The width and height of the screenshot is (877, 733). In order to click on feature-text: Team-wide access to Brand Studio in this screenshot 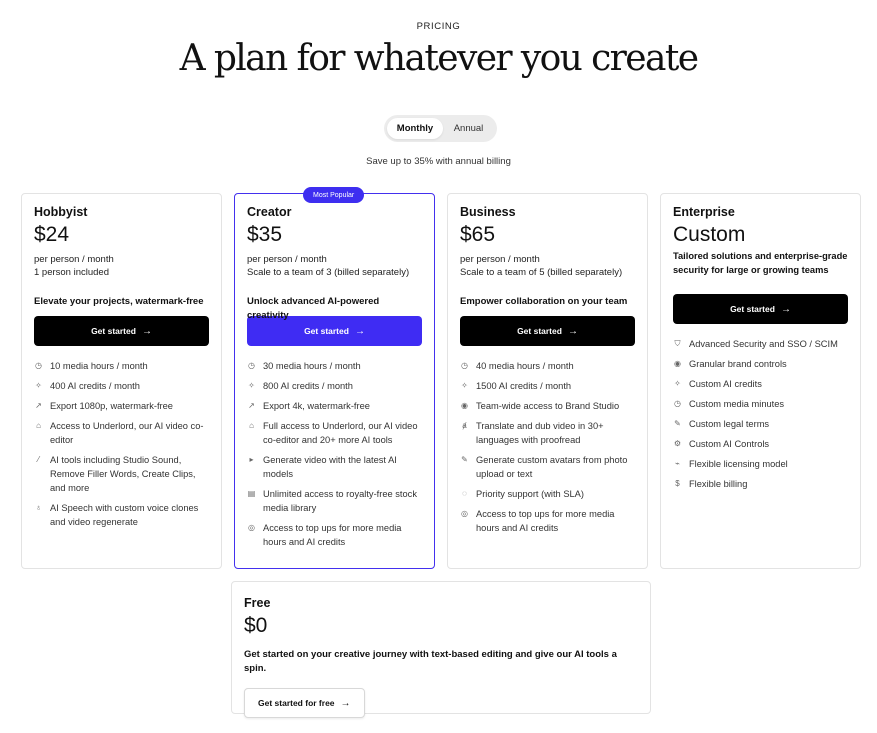, I will do `click(548, 406)`.